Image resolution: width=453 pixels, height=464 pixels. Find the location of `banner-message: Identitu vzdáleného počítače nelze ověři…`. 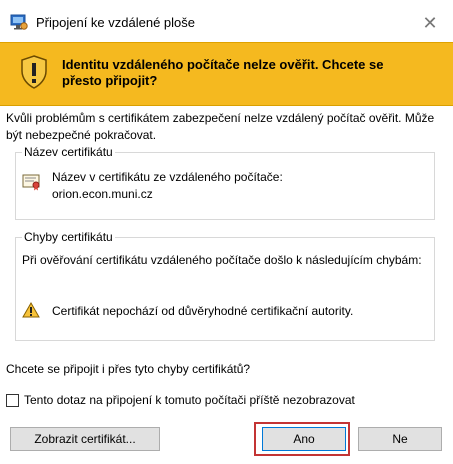

banner-message: Identitu vzdáleného počítače nelze ověři… is located at coordinates (223, 72).